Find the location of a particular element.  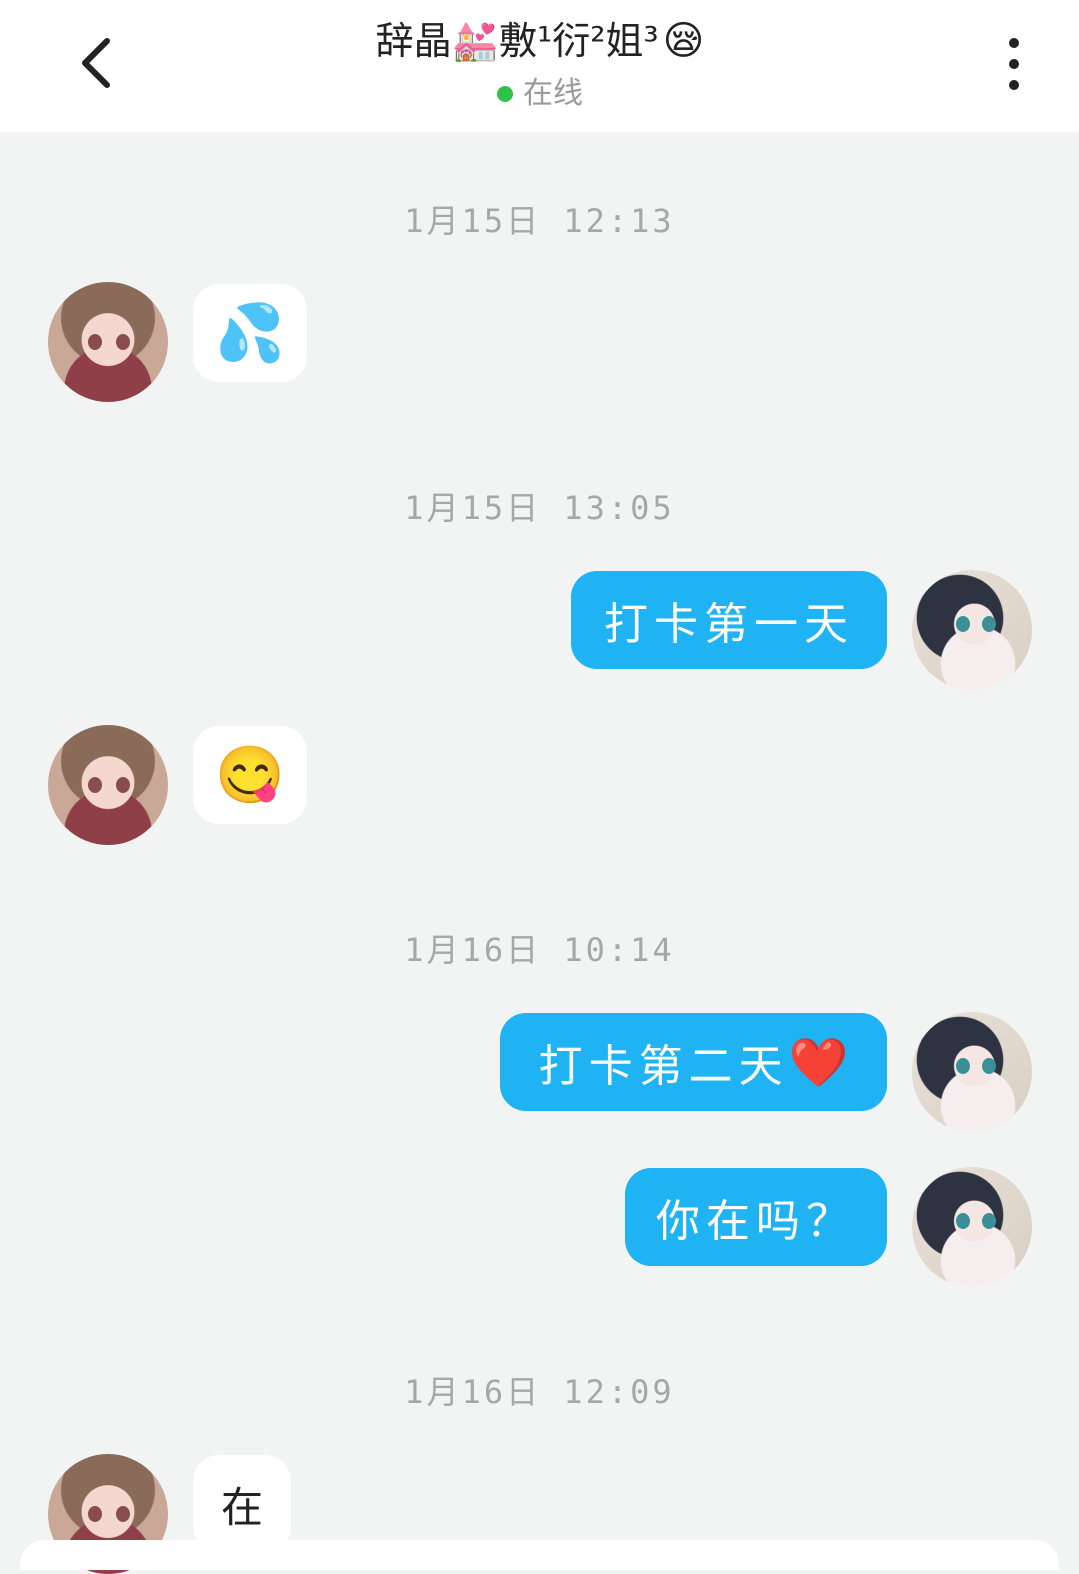

more-vertical-icon is located at coordinates (1014, 43).